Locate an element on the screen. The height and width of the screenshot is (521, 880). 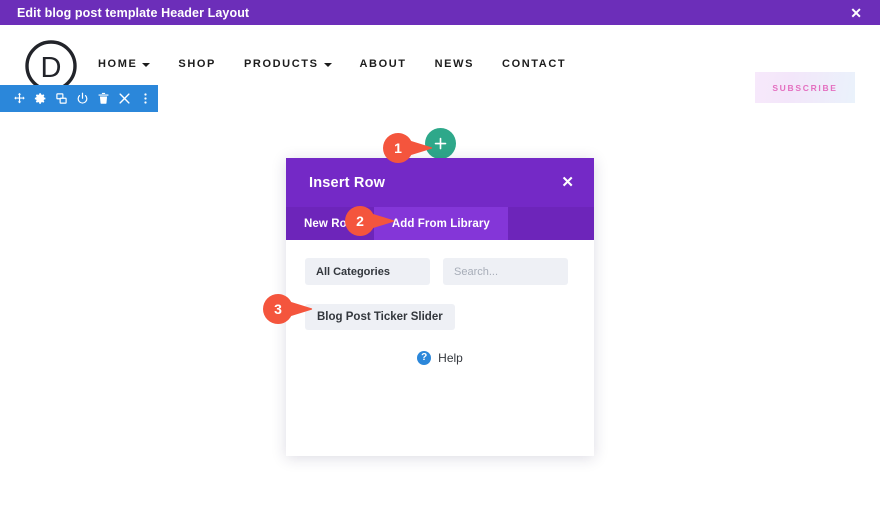
help-link-label: Help is located at coordinates (450, 358).